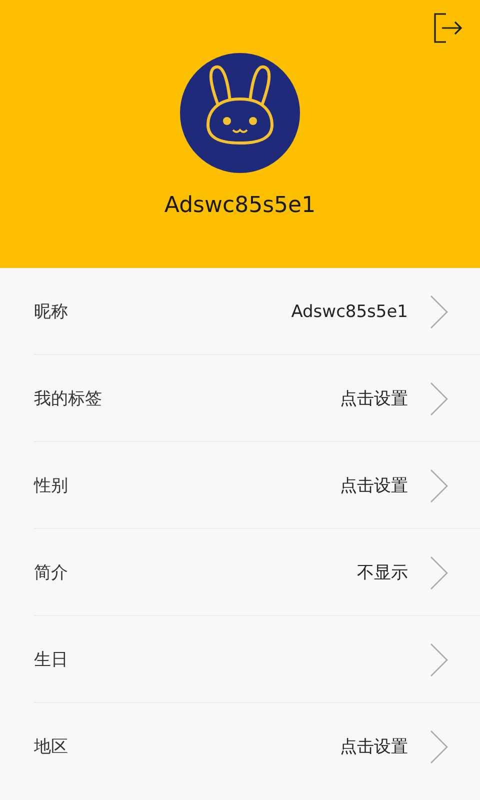 The height and width of the screenshot is (800, 480). What do you see at coordinates (240, 311) in the screenshot?
I see `settings-row: 昵称 Adswc85s5e1` at bounding box center [240, 311].